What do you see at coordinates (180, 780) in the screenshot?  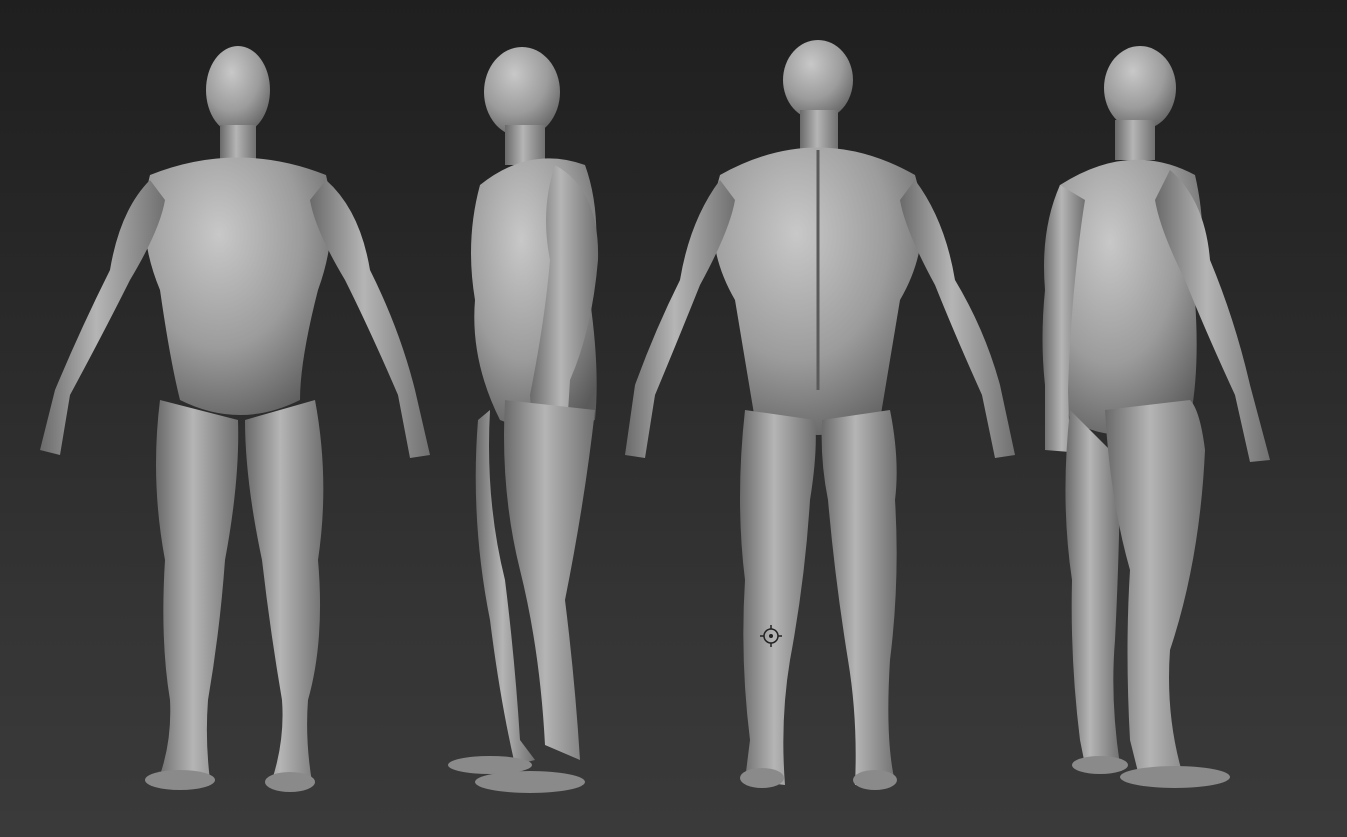 I see `front-left-foot` at bounding box center [180, 780].